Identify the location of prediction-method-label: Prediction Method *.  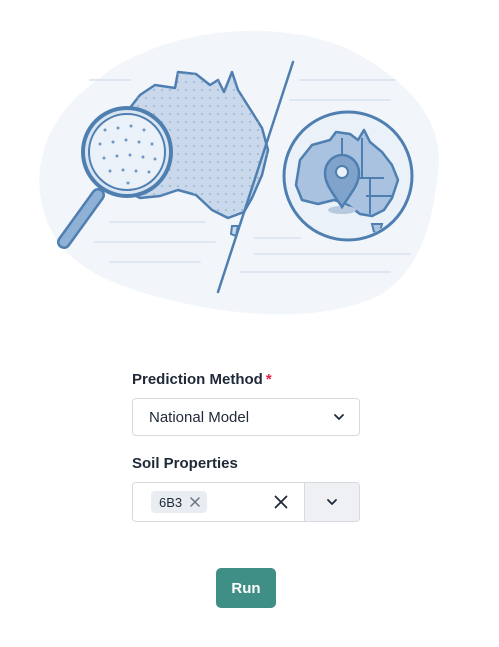
(246, 380).